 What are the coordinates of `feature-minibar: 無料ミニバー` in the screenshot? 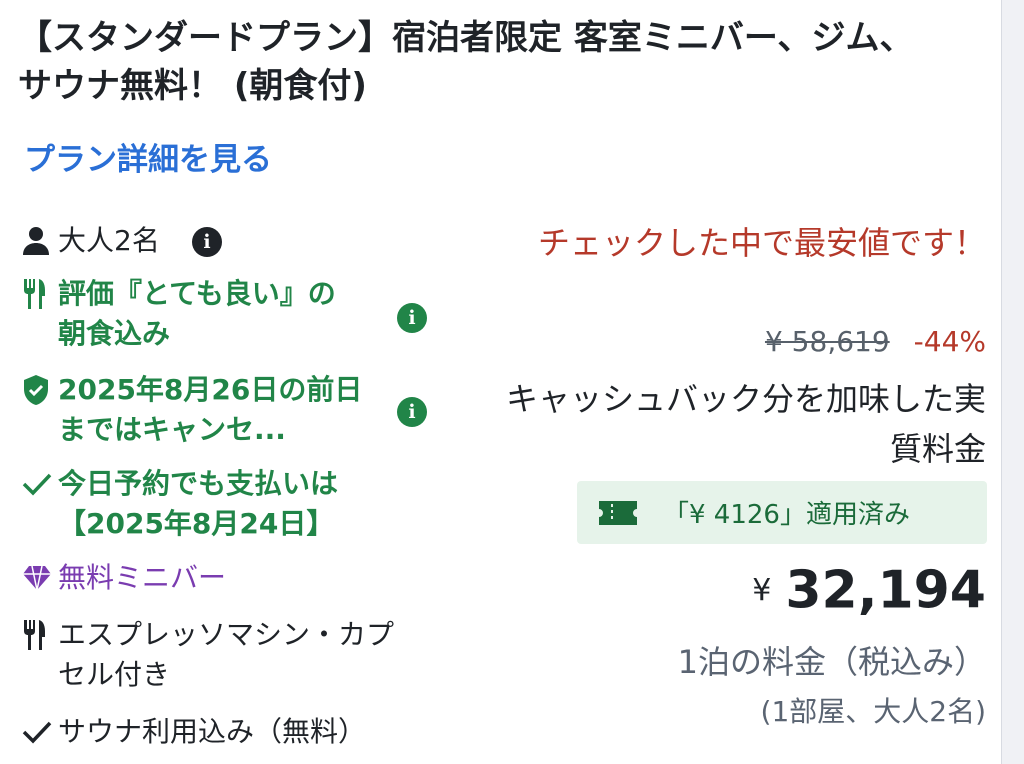 It's located at (124, 578).